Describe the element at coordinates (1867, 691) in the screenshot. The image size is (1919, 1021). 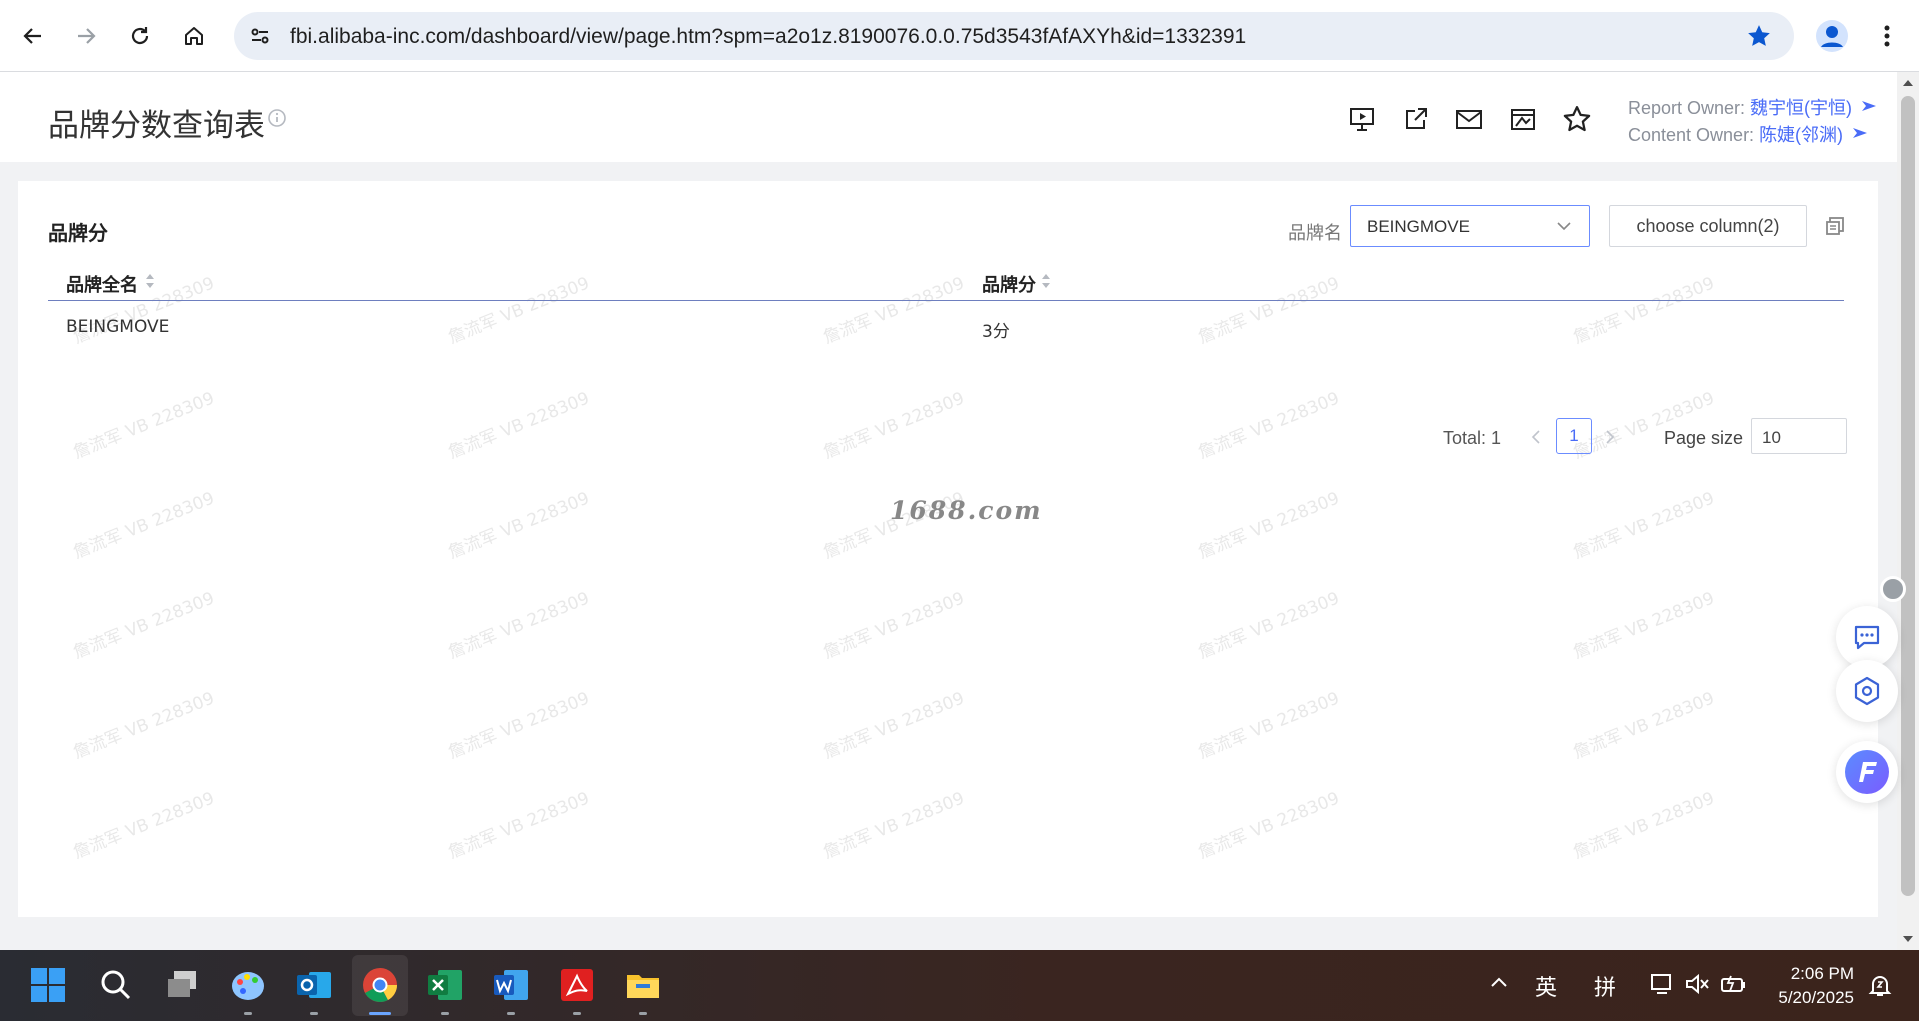
I see `settings-float-button` at that location.